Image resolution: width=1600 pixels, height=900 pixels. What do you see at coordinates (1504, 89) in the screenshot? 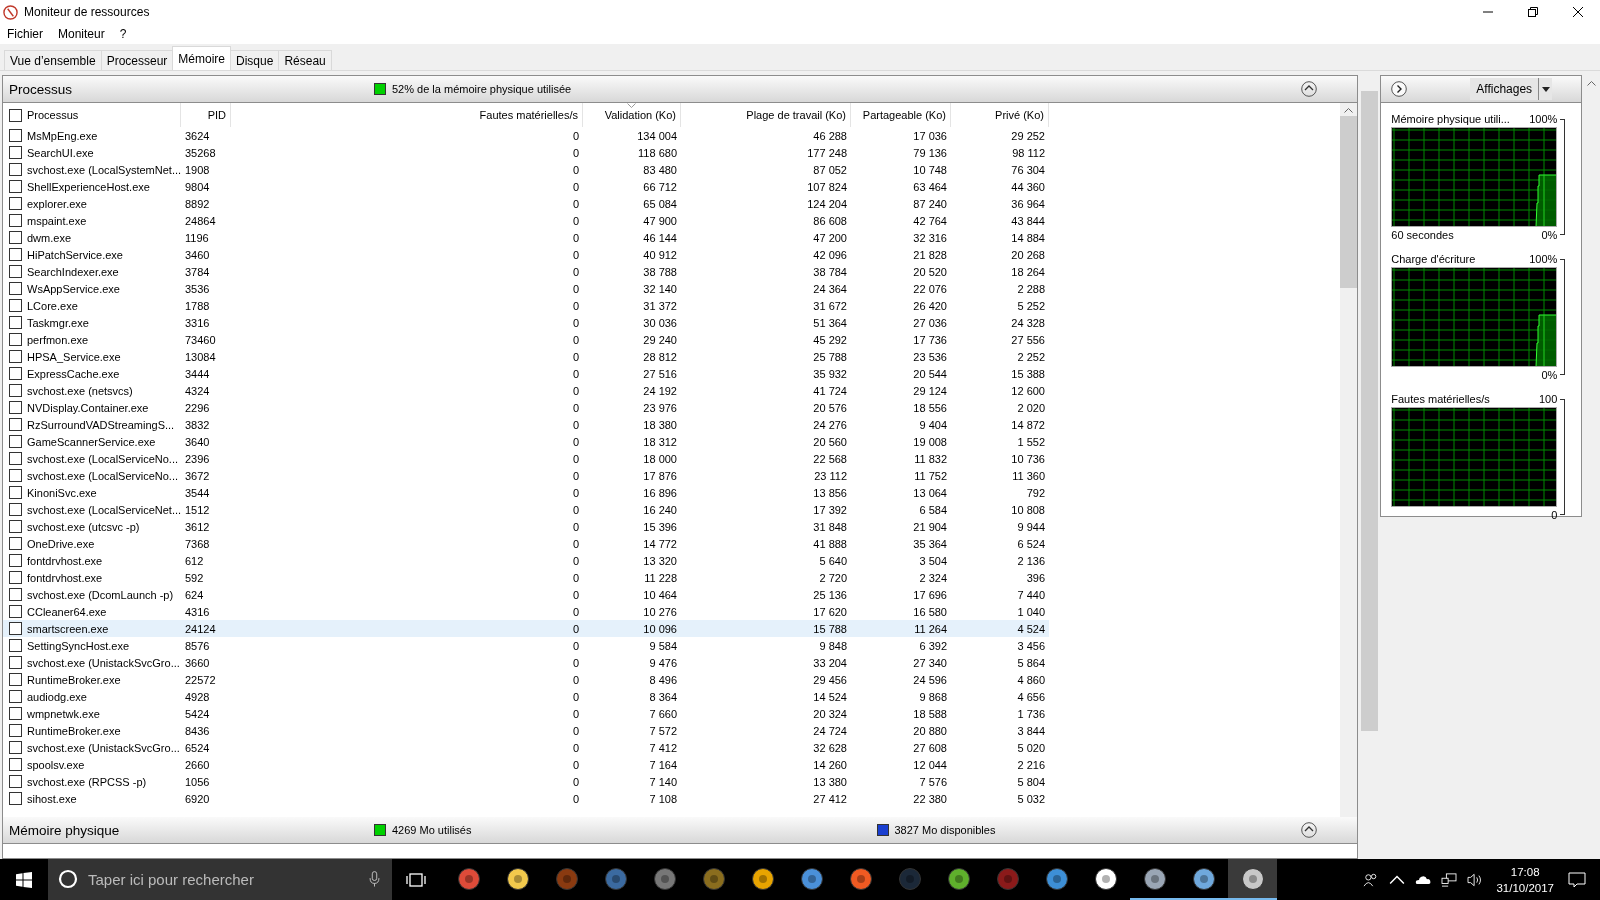
I see `views-button: Affichages` at bounding box center [1504, 89].